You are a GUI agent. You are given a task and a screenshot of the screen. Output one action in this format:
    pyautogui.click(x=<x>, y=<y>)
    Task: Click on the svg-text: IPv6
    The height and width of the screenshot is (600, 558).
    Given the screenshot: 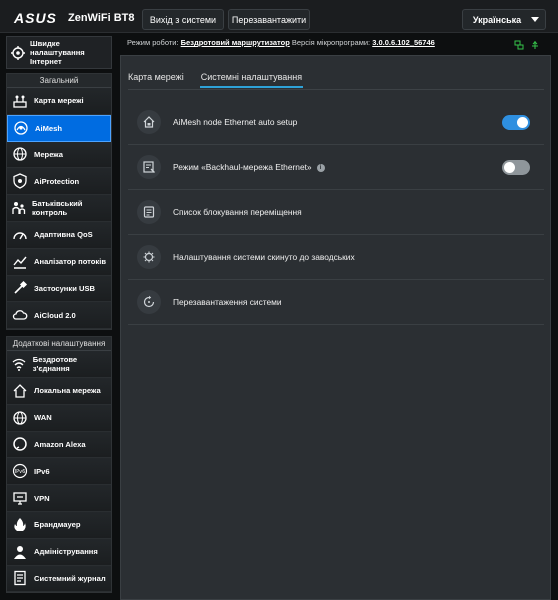 What is the action you would take?
    pyautogui.click(x=20, y=472)
    